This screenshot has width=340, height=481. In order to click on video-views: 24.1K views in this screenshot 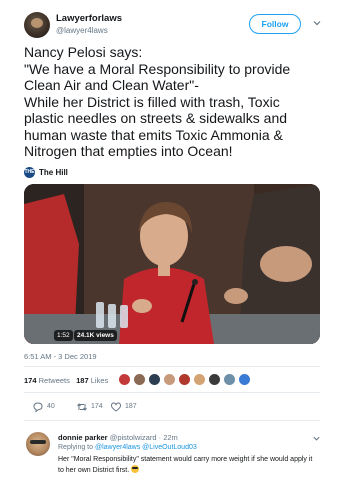, I will do `click(95, 335)`.